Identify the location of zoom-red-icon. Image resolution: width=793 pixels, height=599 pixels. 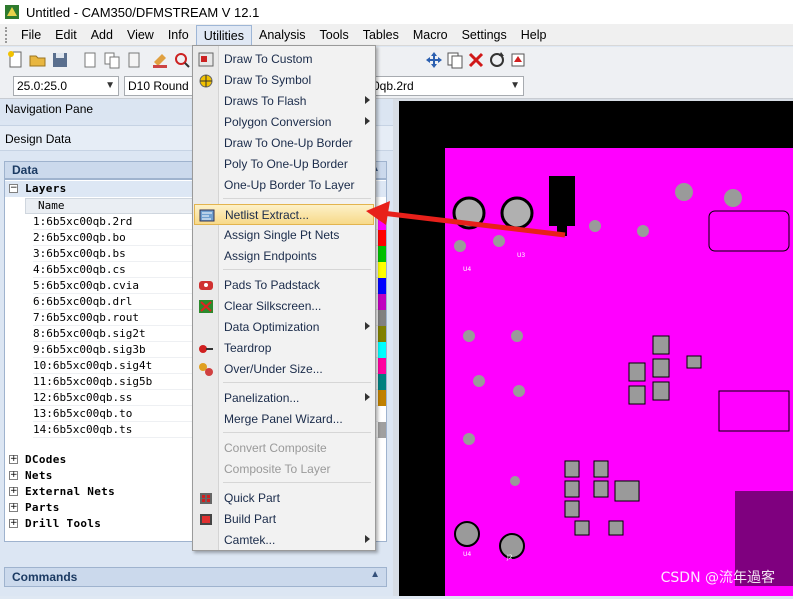
(182, 60).